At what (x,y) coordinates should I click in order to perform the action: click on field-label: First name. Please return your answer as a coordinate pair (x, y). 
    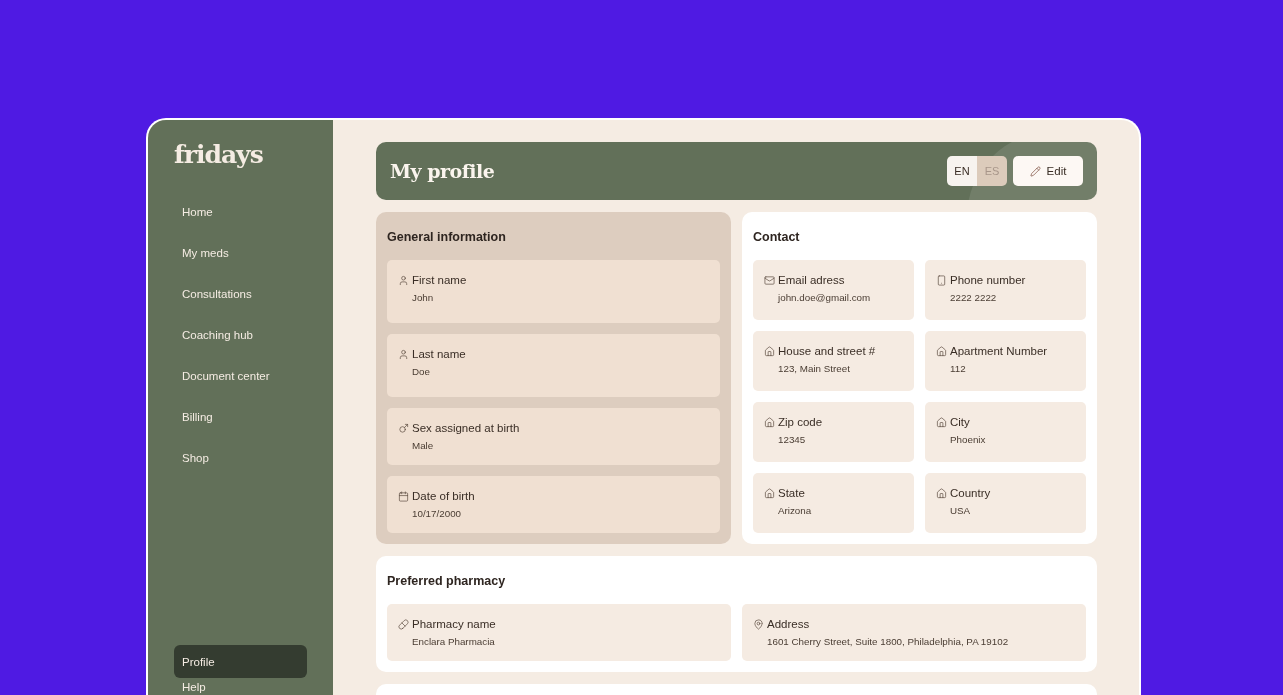
    Looking at the image, I should click on (439, 280).